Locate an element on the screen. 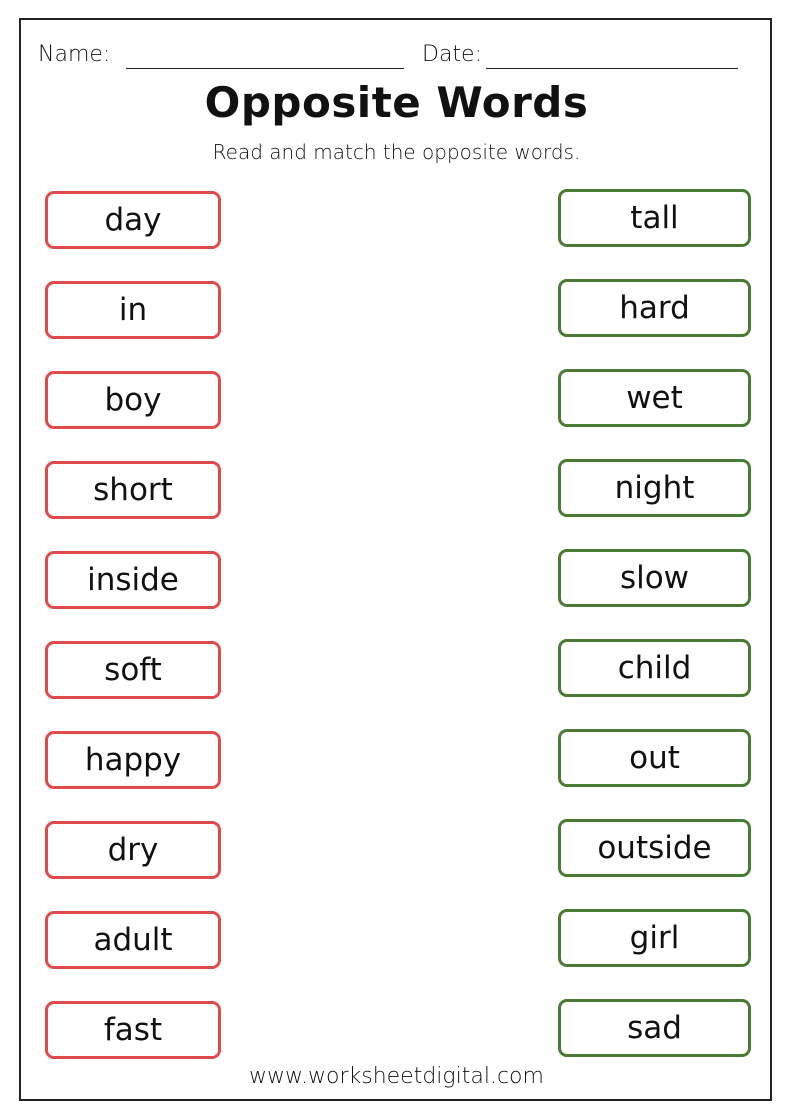  right-word-box: hard is located at coordinates (654, 308).